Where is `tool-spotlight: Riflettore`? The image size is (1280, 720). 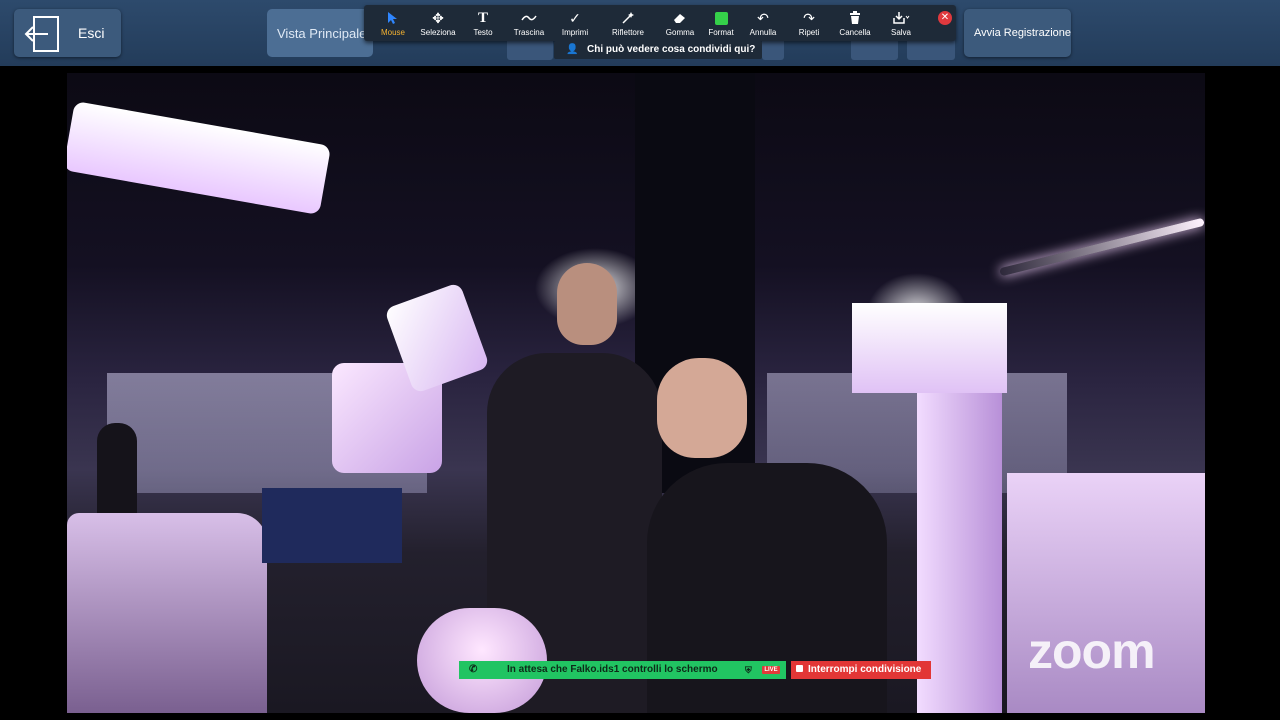
tool-spotlight: Riflettore is located at coordinates (628, 23).